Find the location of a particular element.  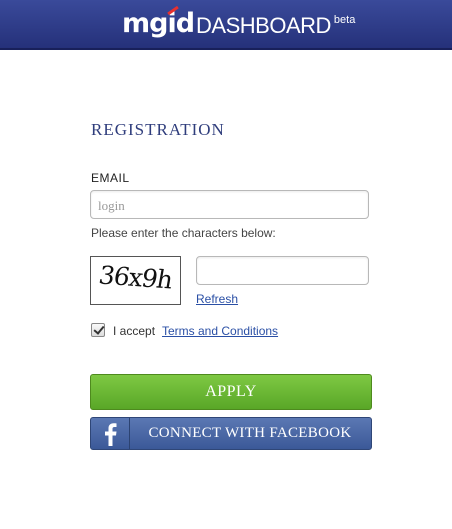

email-input: login is located at coordinates (229, 204).